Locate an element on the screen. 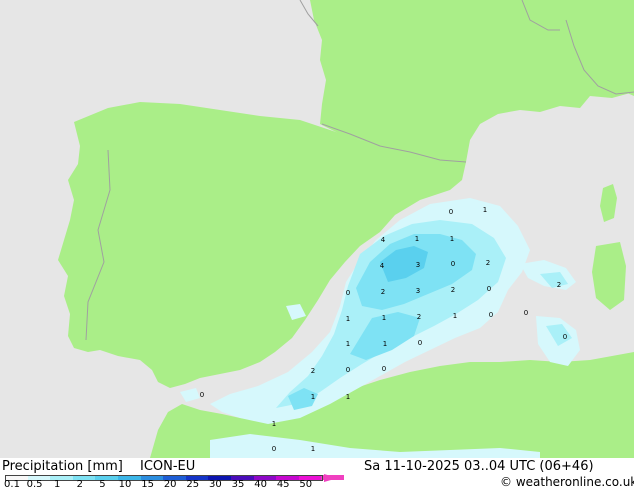 Image resolution: width=634 pixels, height=490 pixels. legend-tick-label: 25 is located at coordinates (193, 484).